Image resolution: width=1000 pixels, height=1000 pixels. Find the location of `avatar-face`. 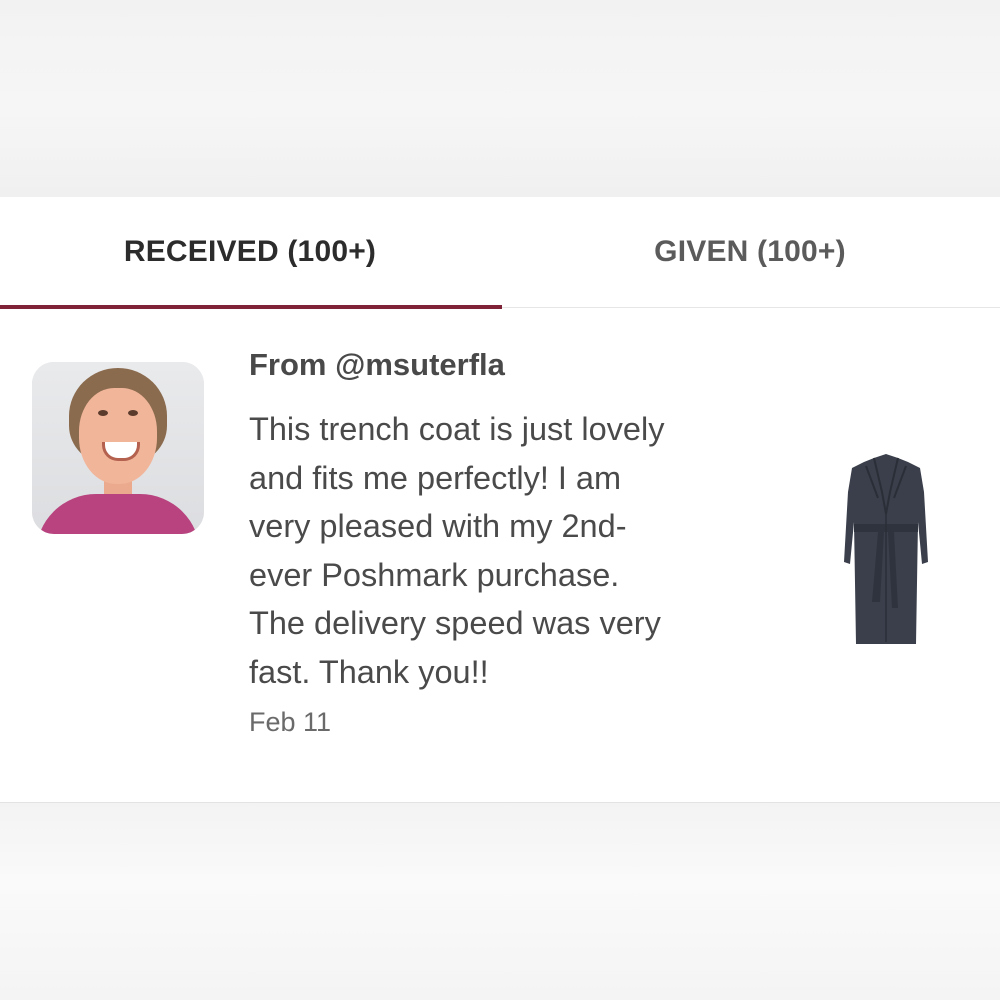

avatar-face is located at coordinates (118, 436).